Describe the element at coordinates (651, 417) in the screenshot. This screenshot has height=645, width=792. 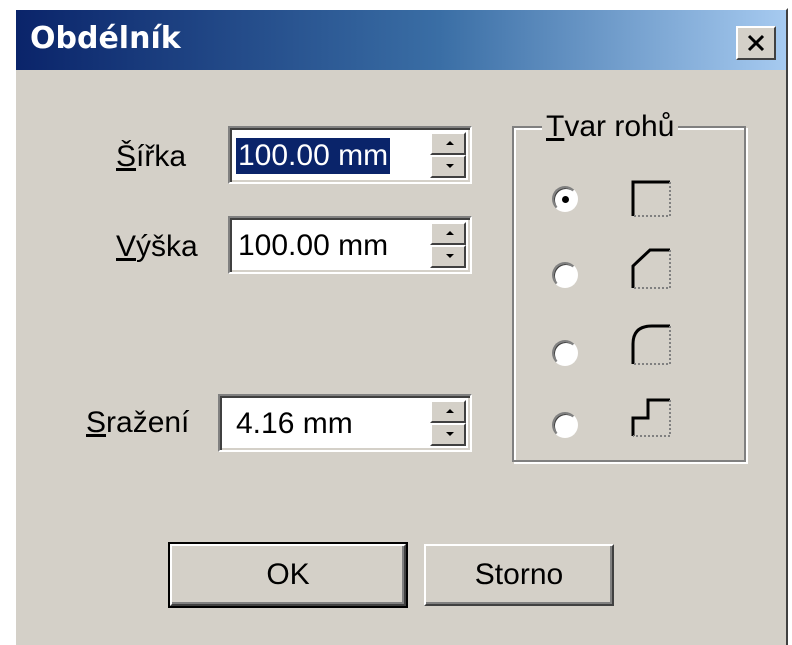
I see `notched-corner-icon` at that location.